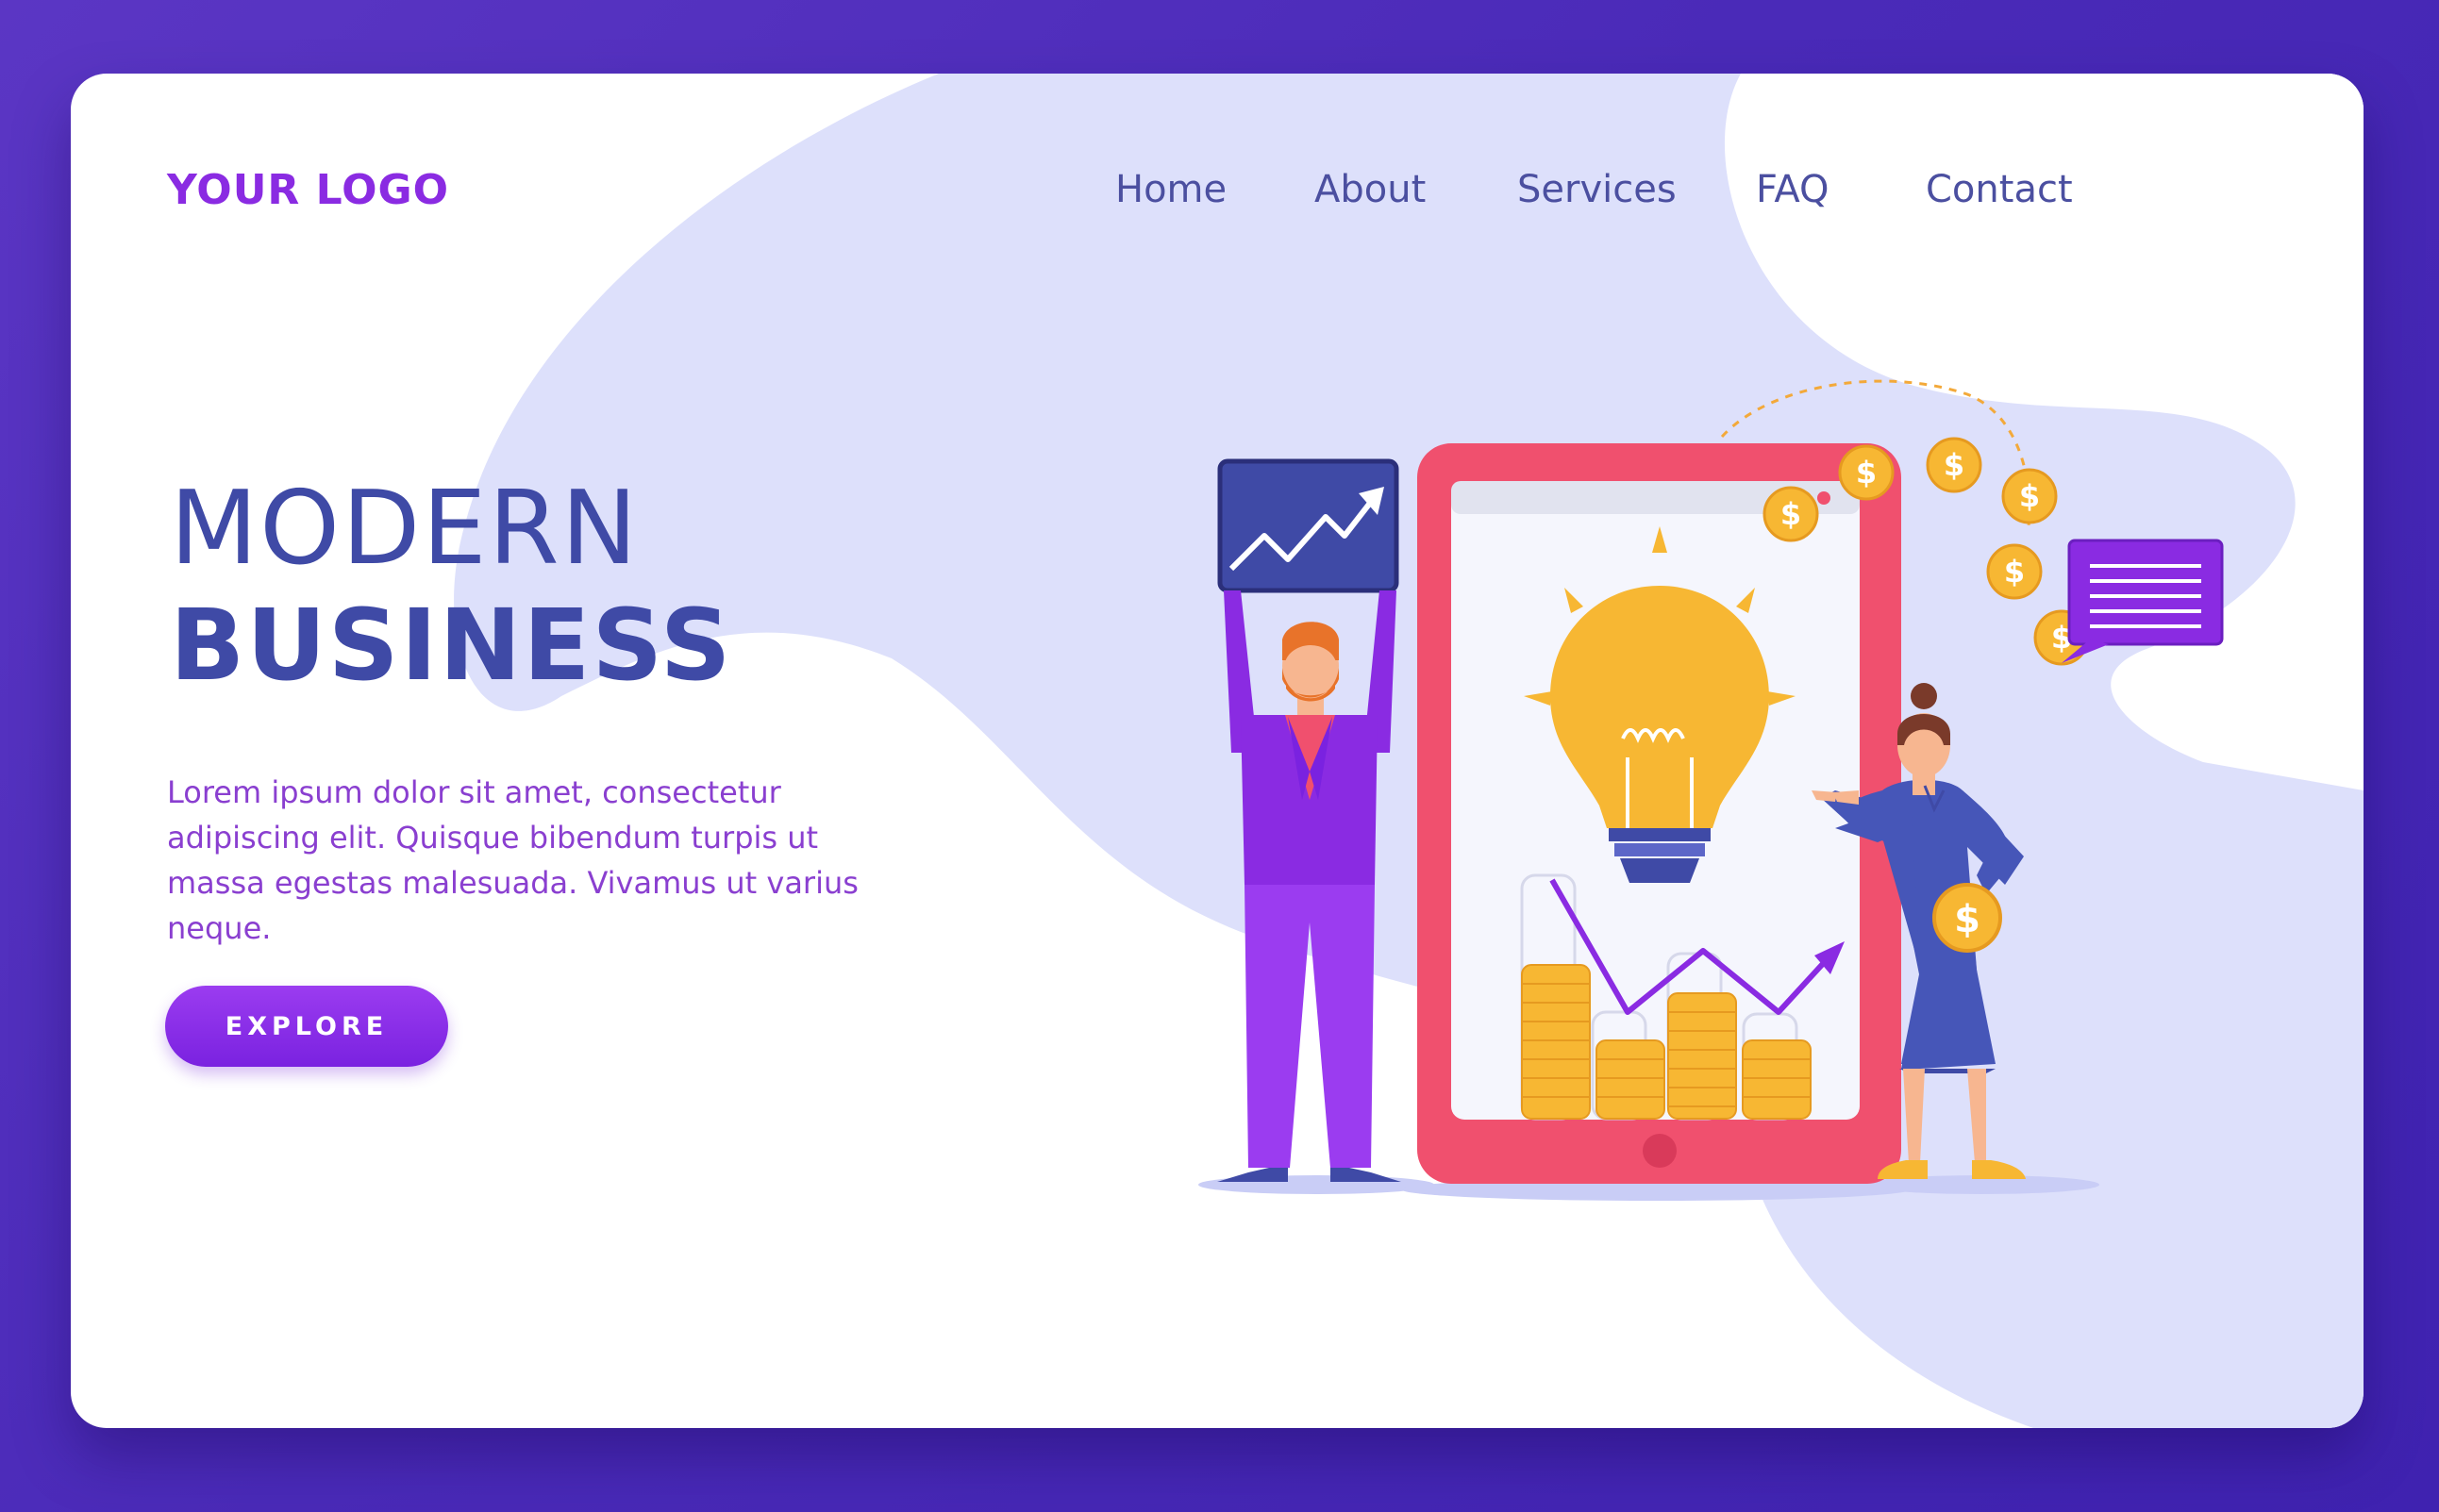  What do you see at coordinates (2143, 601) in the screenshot?
I see `chat-bubble-icon` at bounding box center [2143, 601].